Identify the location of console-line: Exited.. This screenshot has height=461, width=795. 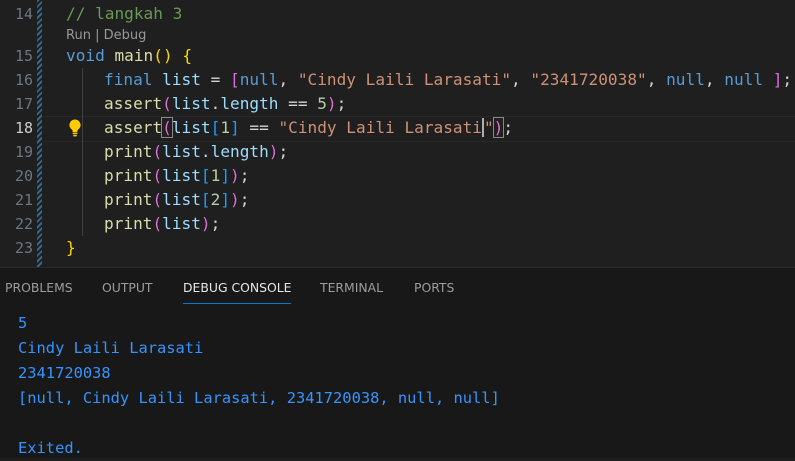
(50, 448).